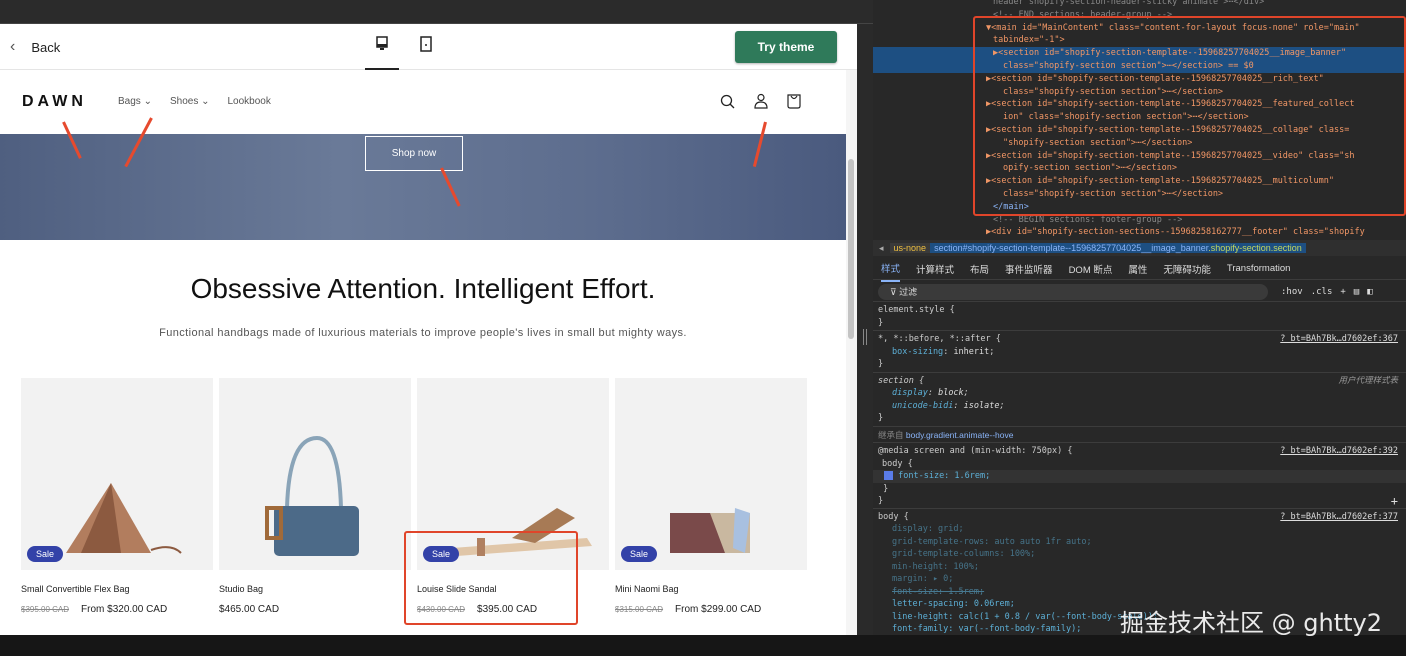  Describe the element at coordinates (931, 592) in the screenshot. I see `css-declaration: font-size: 1.5rem;` at that location.